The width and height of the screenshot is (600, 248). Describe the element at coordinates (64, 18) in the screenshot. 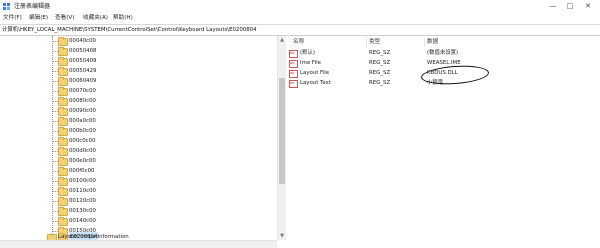

I see `menu-view: 查看(V)` at that location.